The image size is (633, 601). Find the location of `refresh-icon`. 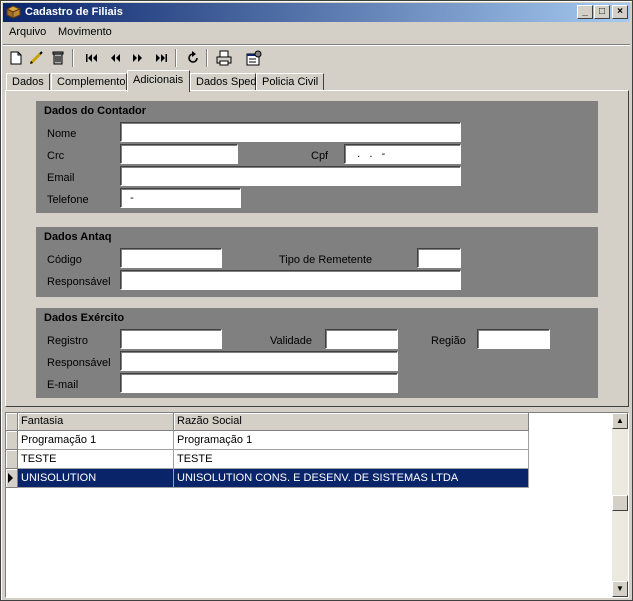

refresh-icon is located at coordinates (193, 58).